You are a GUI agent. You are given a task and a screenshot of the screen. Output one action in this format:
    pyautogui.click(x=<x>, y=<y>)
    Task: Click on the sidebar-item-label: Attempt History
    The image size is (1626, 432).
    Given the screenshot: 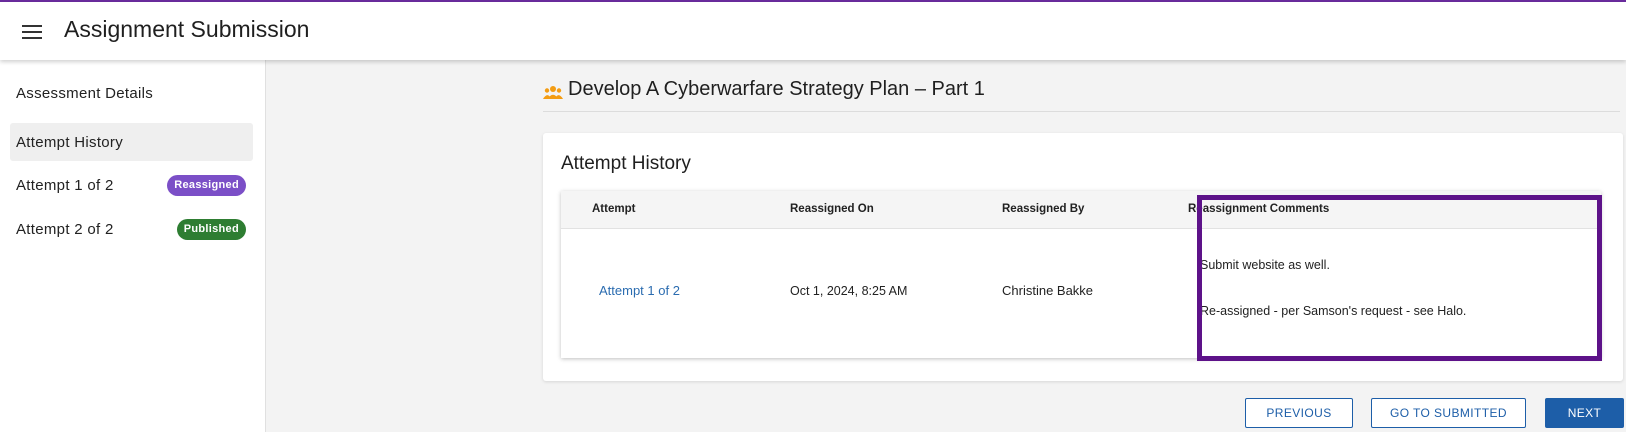 What is the action you would take?
    pyautogui.click(x=70, y=142)
    